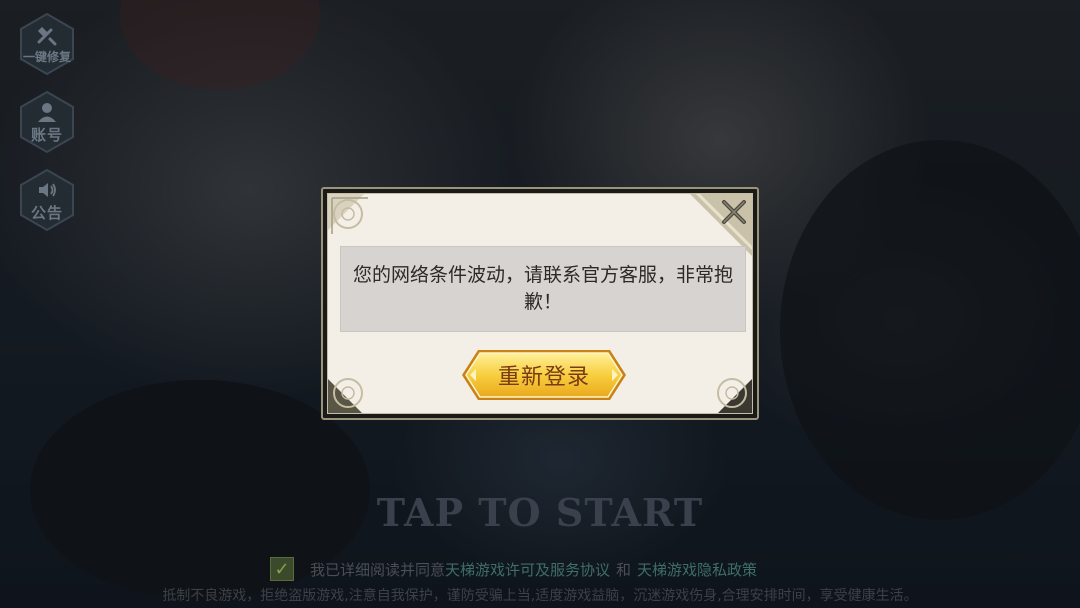 This screenshot has width=1080, height=608. Describe the element at coordinates (543, 377) in the screenshot. I see `relogin-label: 重新登录` at that location.